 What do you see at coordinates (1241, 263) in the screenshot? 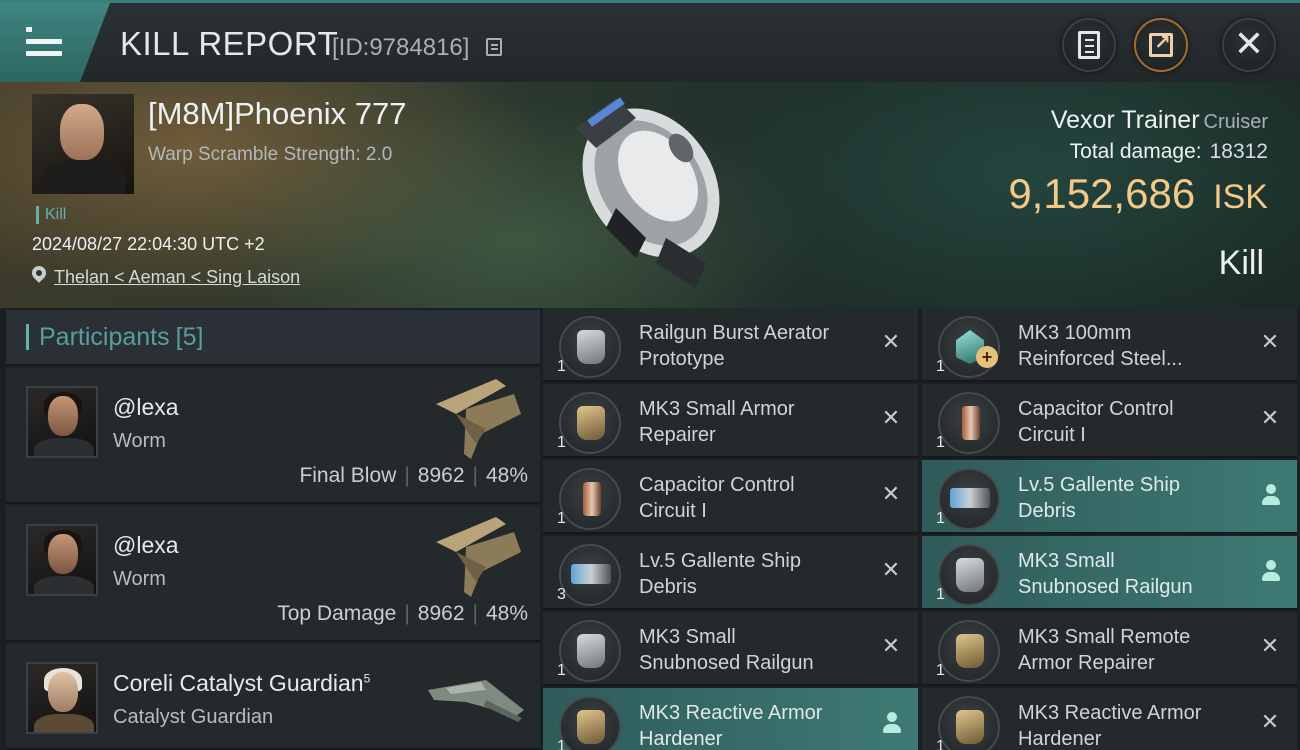
I see `result-label: Kill` at bounding box center [1241, 263].